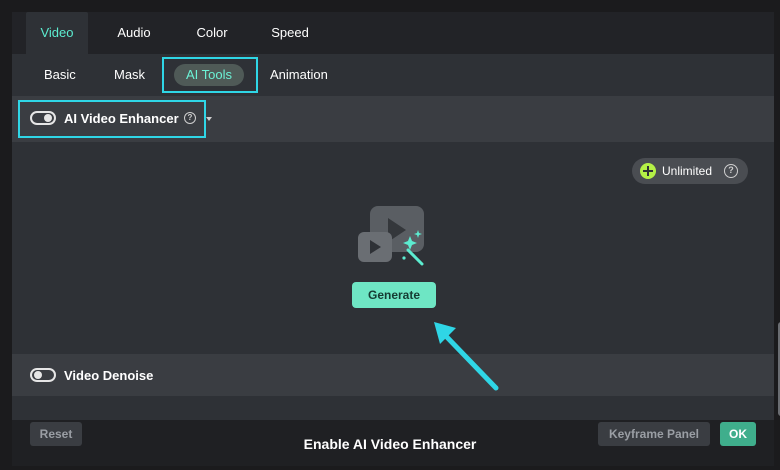 This screenshot has width=780, height=470. What do you see at coordinates (38, 375) in the screenshot?
I see `toggle-knob` at bounding box center [38, 375].